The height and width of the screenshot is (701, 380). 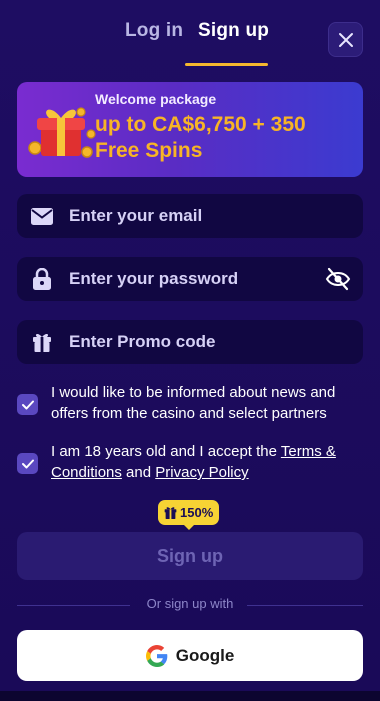 I want to click on eye-off-icon, so click(x=338, y=279).